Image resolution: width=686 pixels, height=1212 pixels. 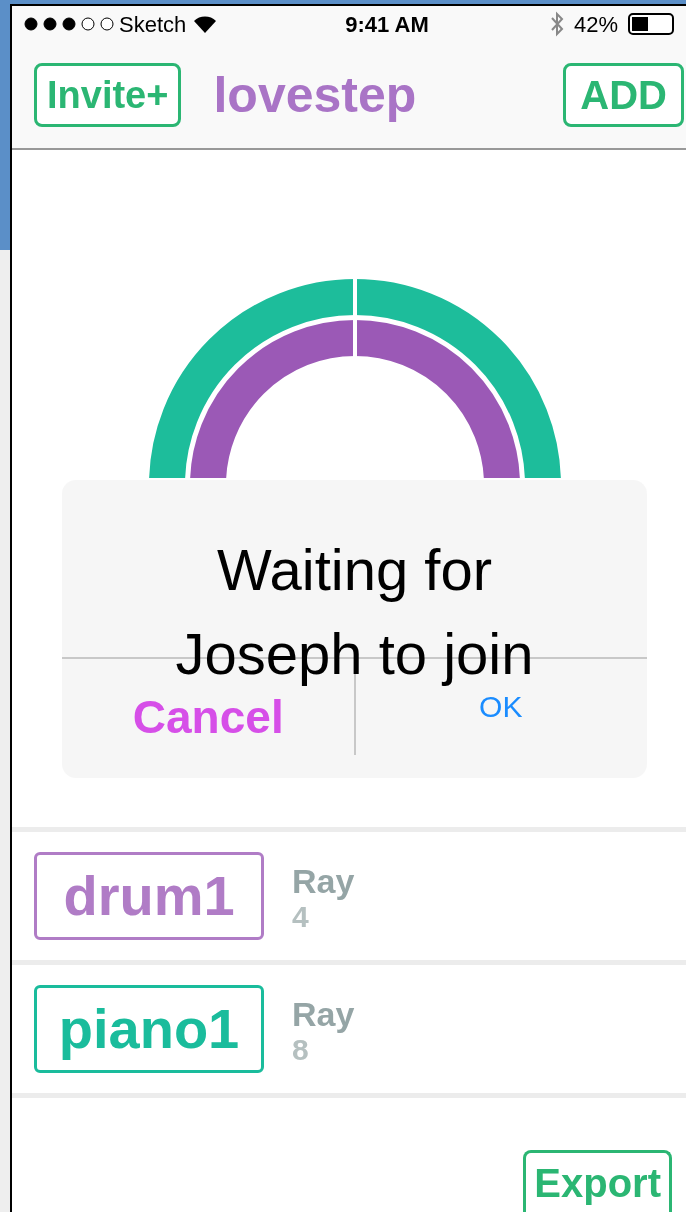 I want to click on dialog-message: Waiting for Joseph to join, so click(x=354, y=612).